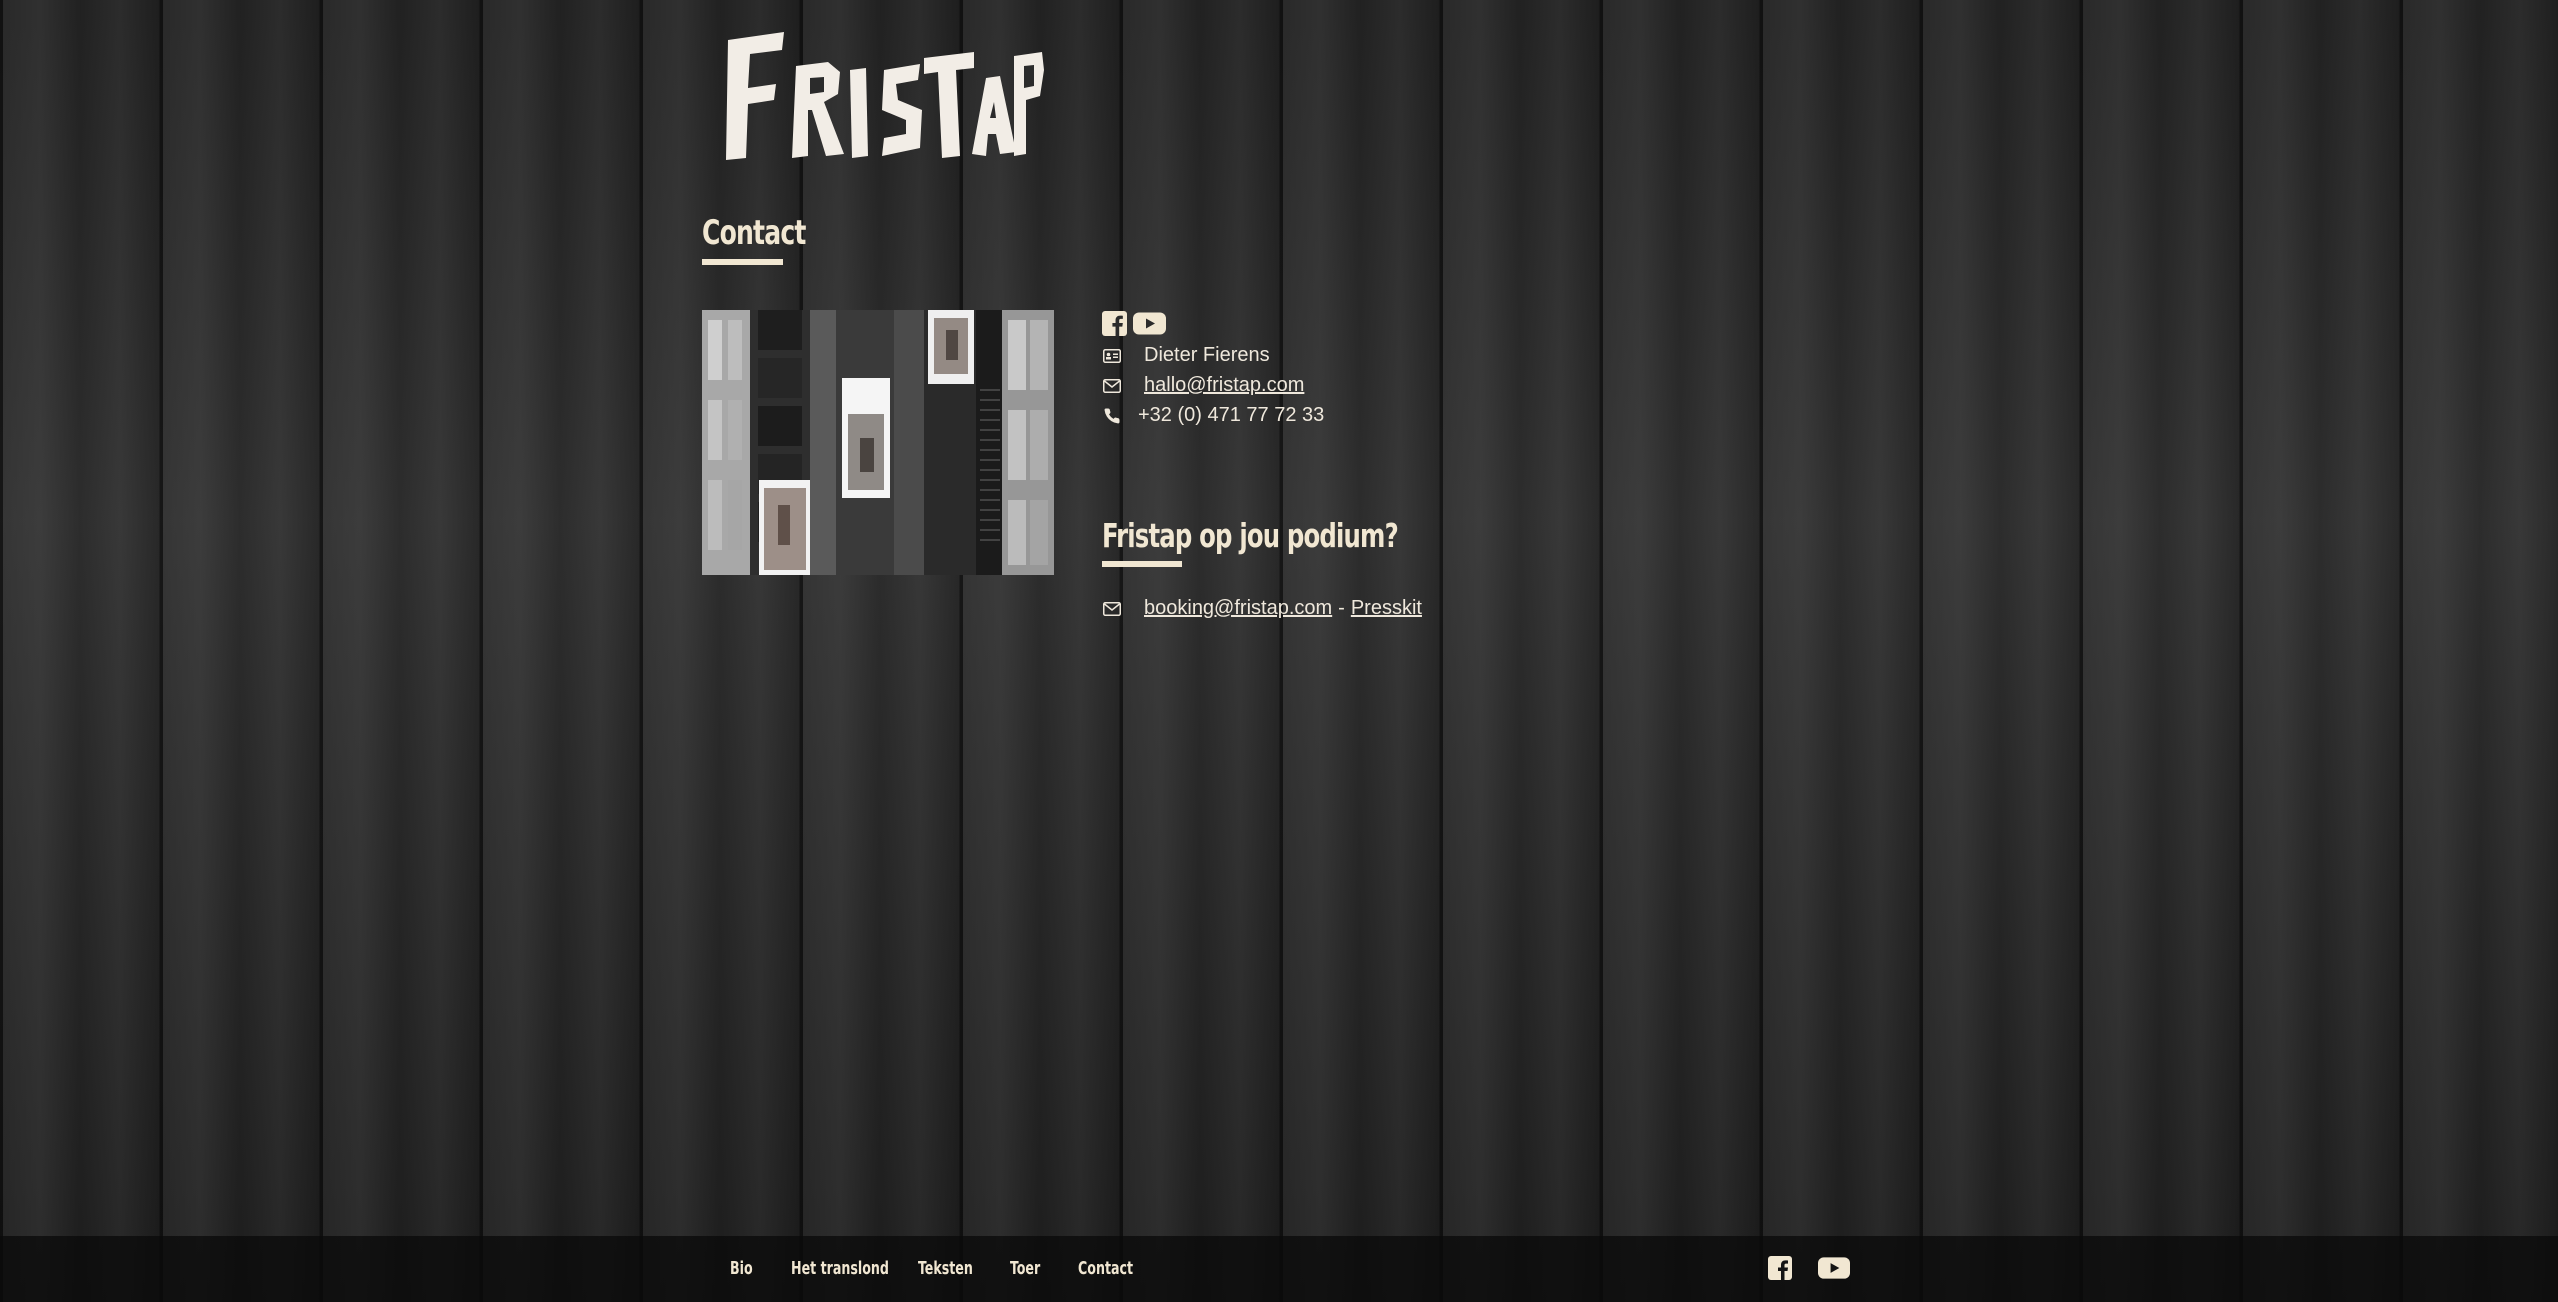 Image resolution: width=2558 pixels, height=1302 pixels. Describe the element at coordinates (1231, 415) in the screenshot. I see `contact-phone: +32 (0) 471 77 72 33` at that location.